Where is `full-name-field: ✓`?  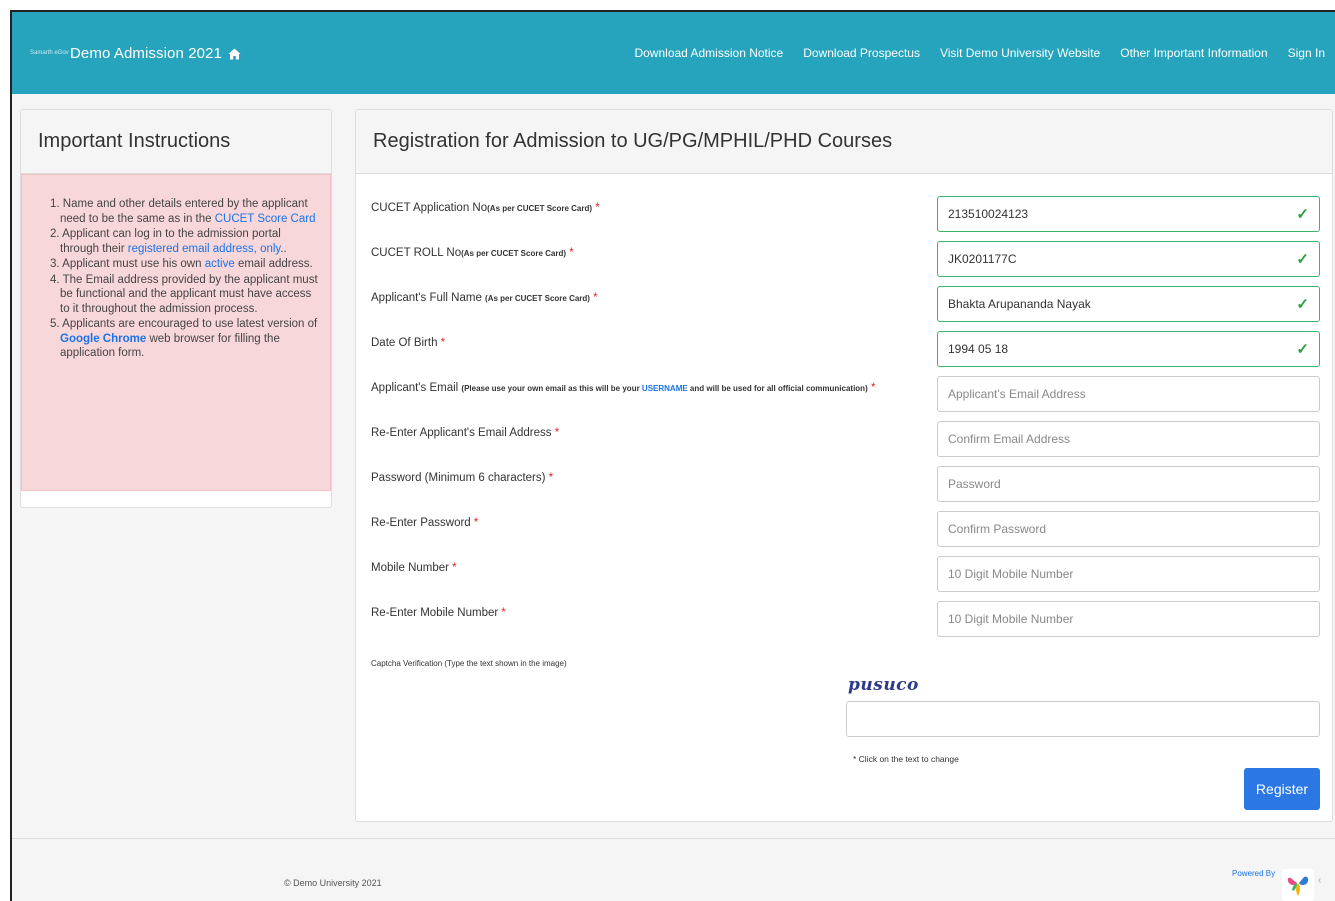 full-name-field: ✓ is located at coordinates (1128, 304).